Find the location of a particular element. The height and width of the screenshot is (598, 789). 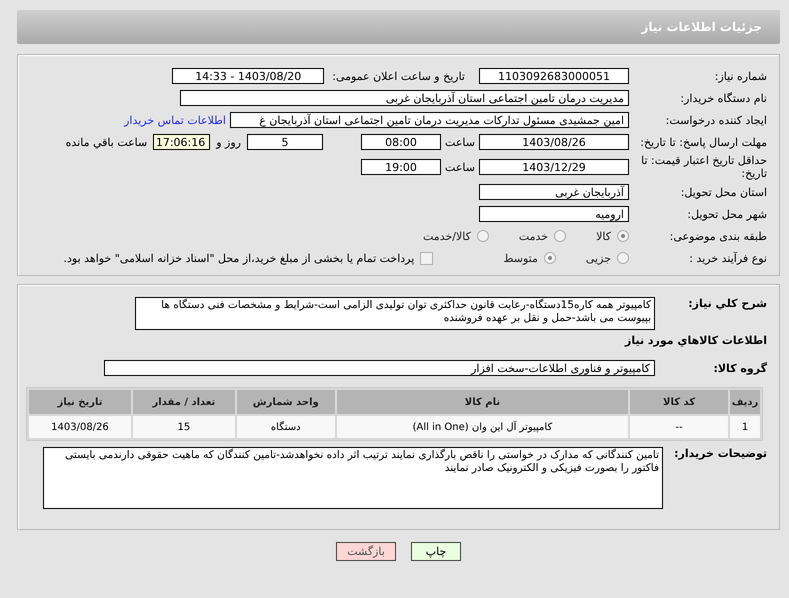

column-header: واحد شمارش is located at coordinates (285, 402).